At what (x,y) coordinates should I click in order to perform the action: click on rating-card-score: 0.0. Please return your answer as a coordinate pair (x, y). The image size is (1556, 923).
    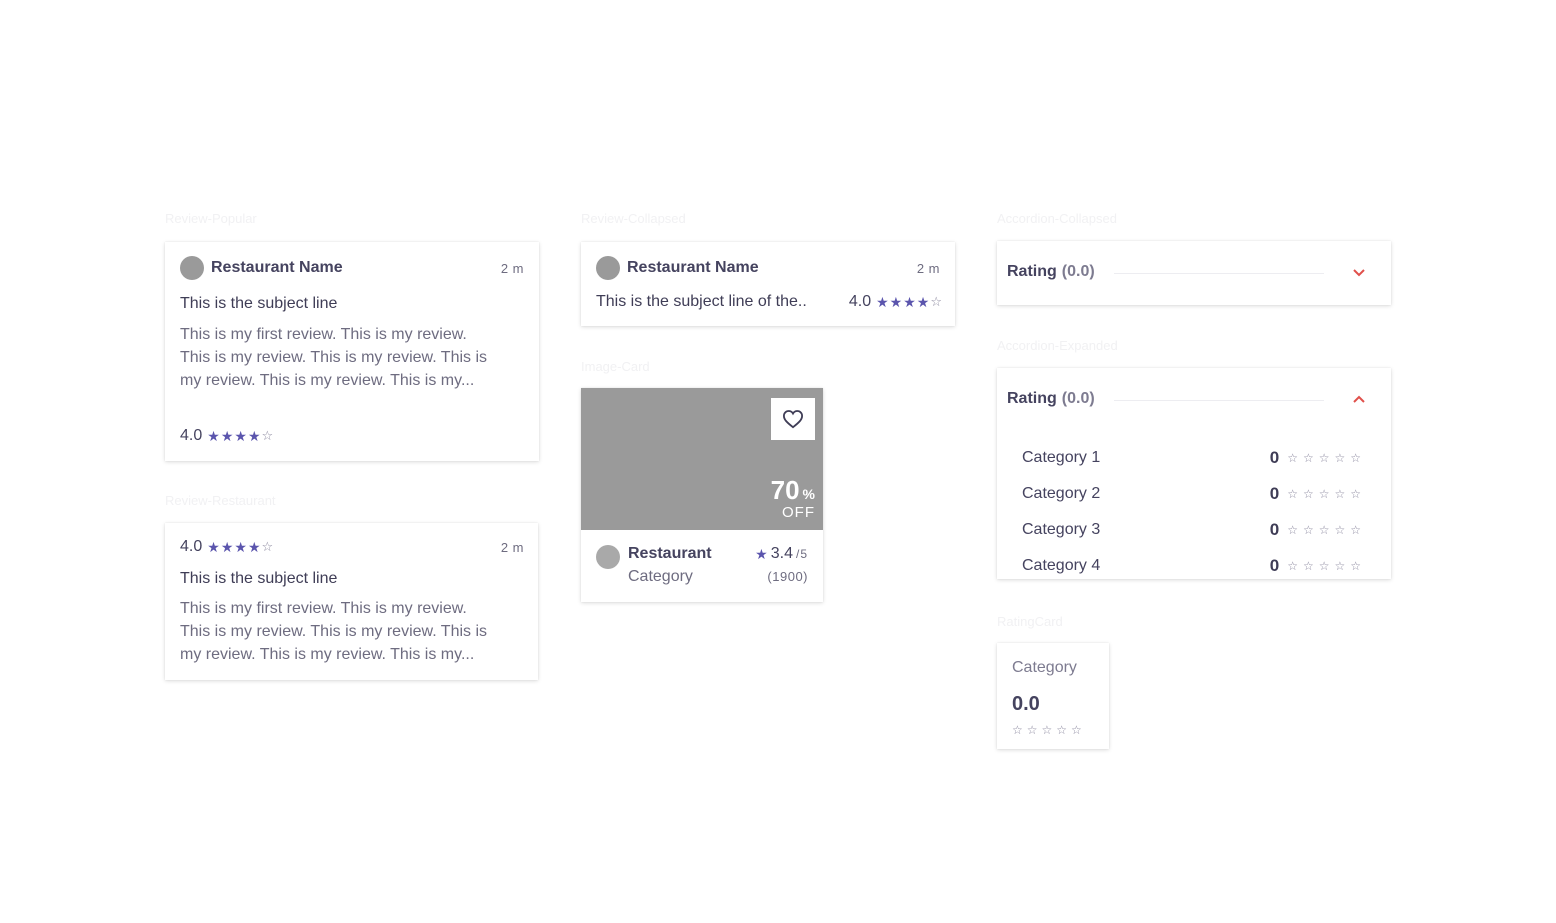
    Looking at the image, I should click on (1026, 704).